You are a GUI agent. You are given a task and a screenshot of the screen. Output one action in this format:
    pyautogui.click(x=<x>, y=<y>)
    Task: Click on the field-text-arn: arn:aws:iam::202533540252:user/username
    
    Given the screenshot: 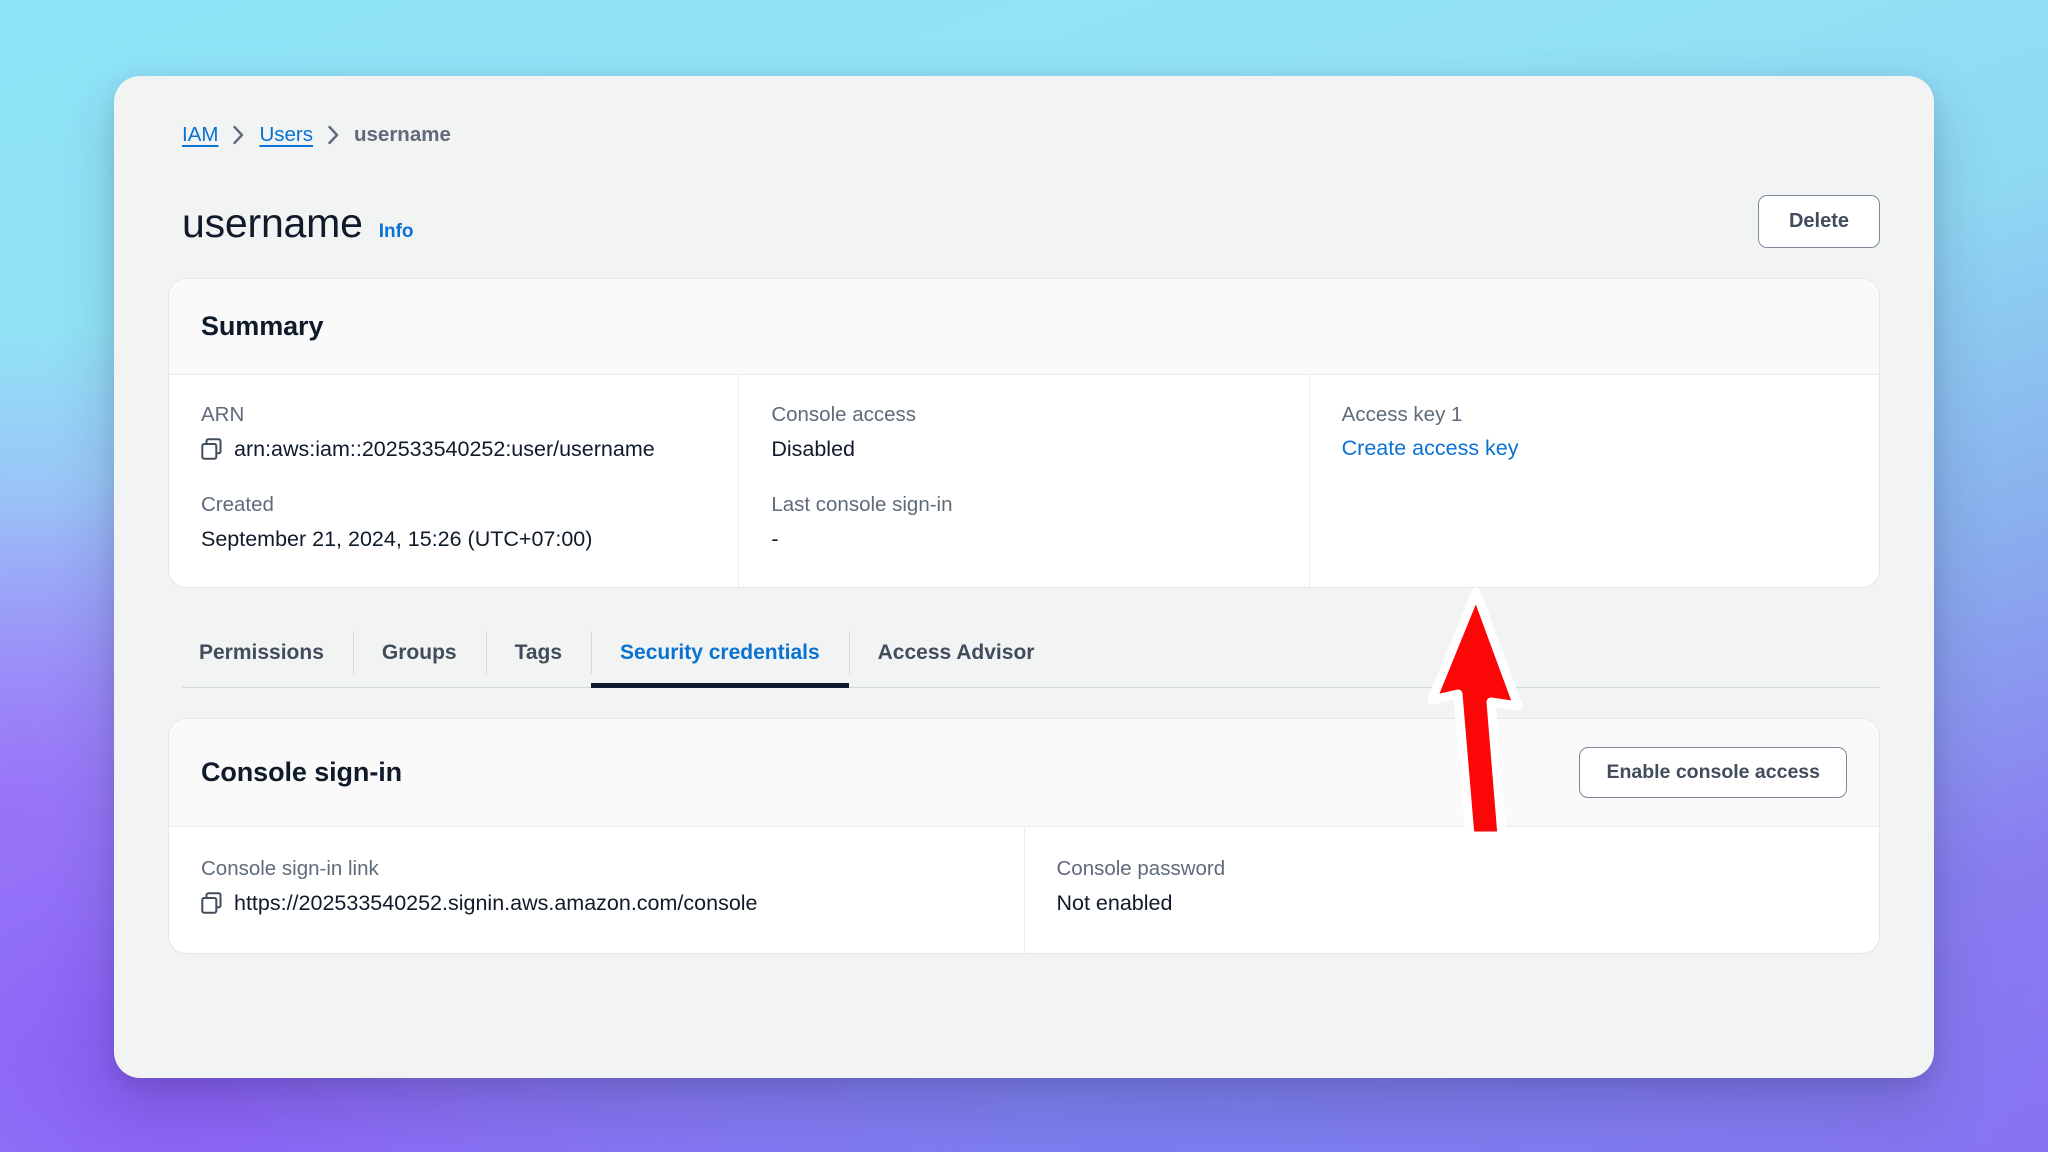 What is the action you would take?
    pyautogui.click(x=444, y=449)
    